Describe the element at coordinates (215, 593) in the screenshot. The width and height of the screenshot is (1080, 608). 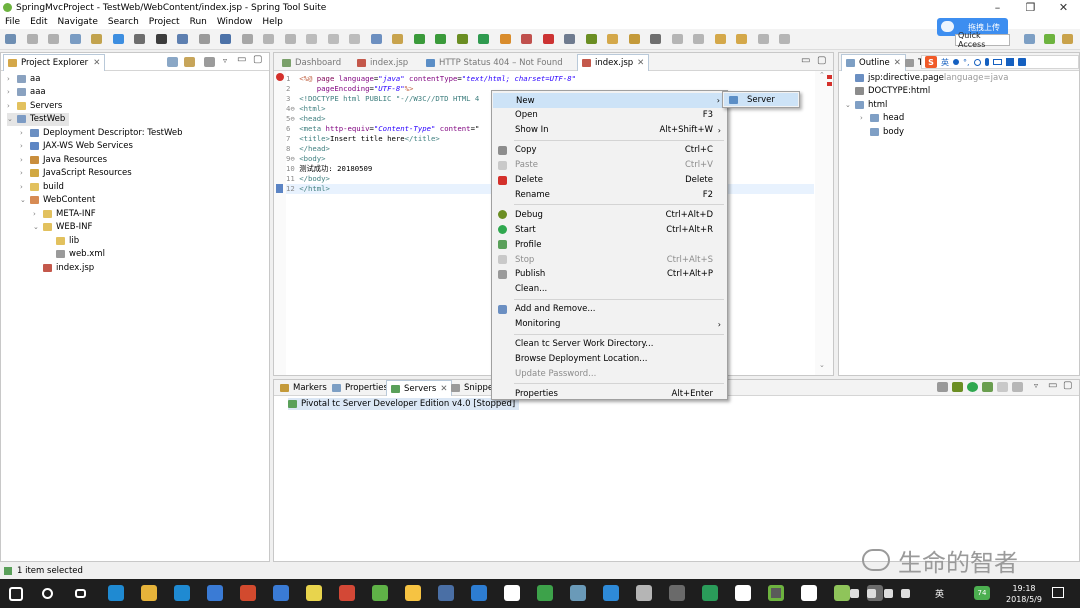
I see `store-icon` at that location.